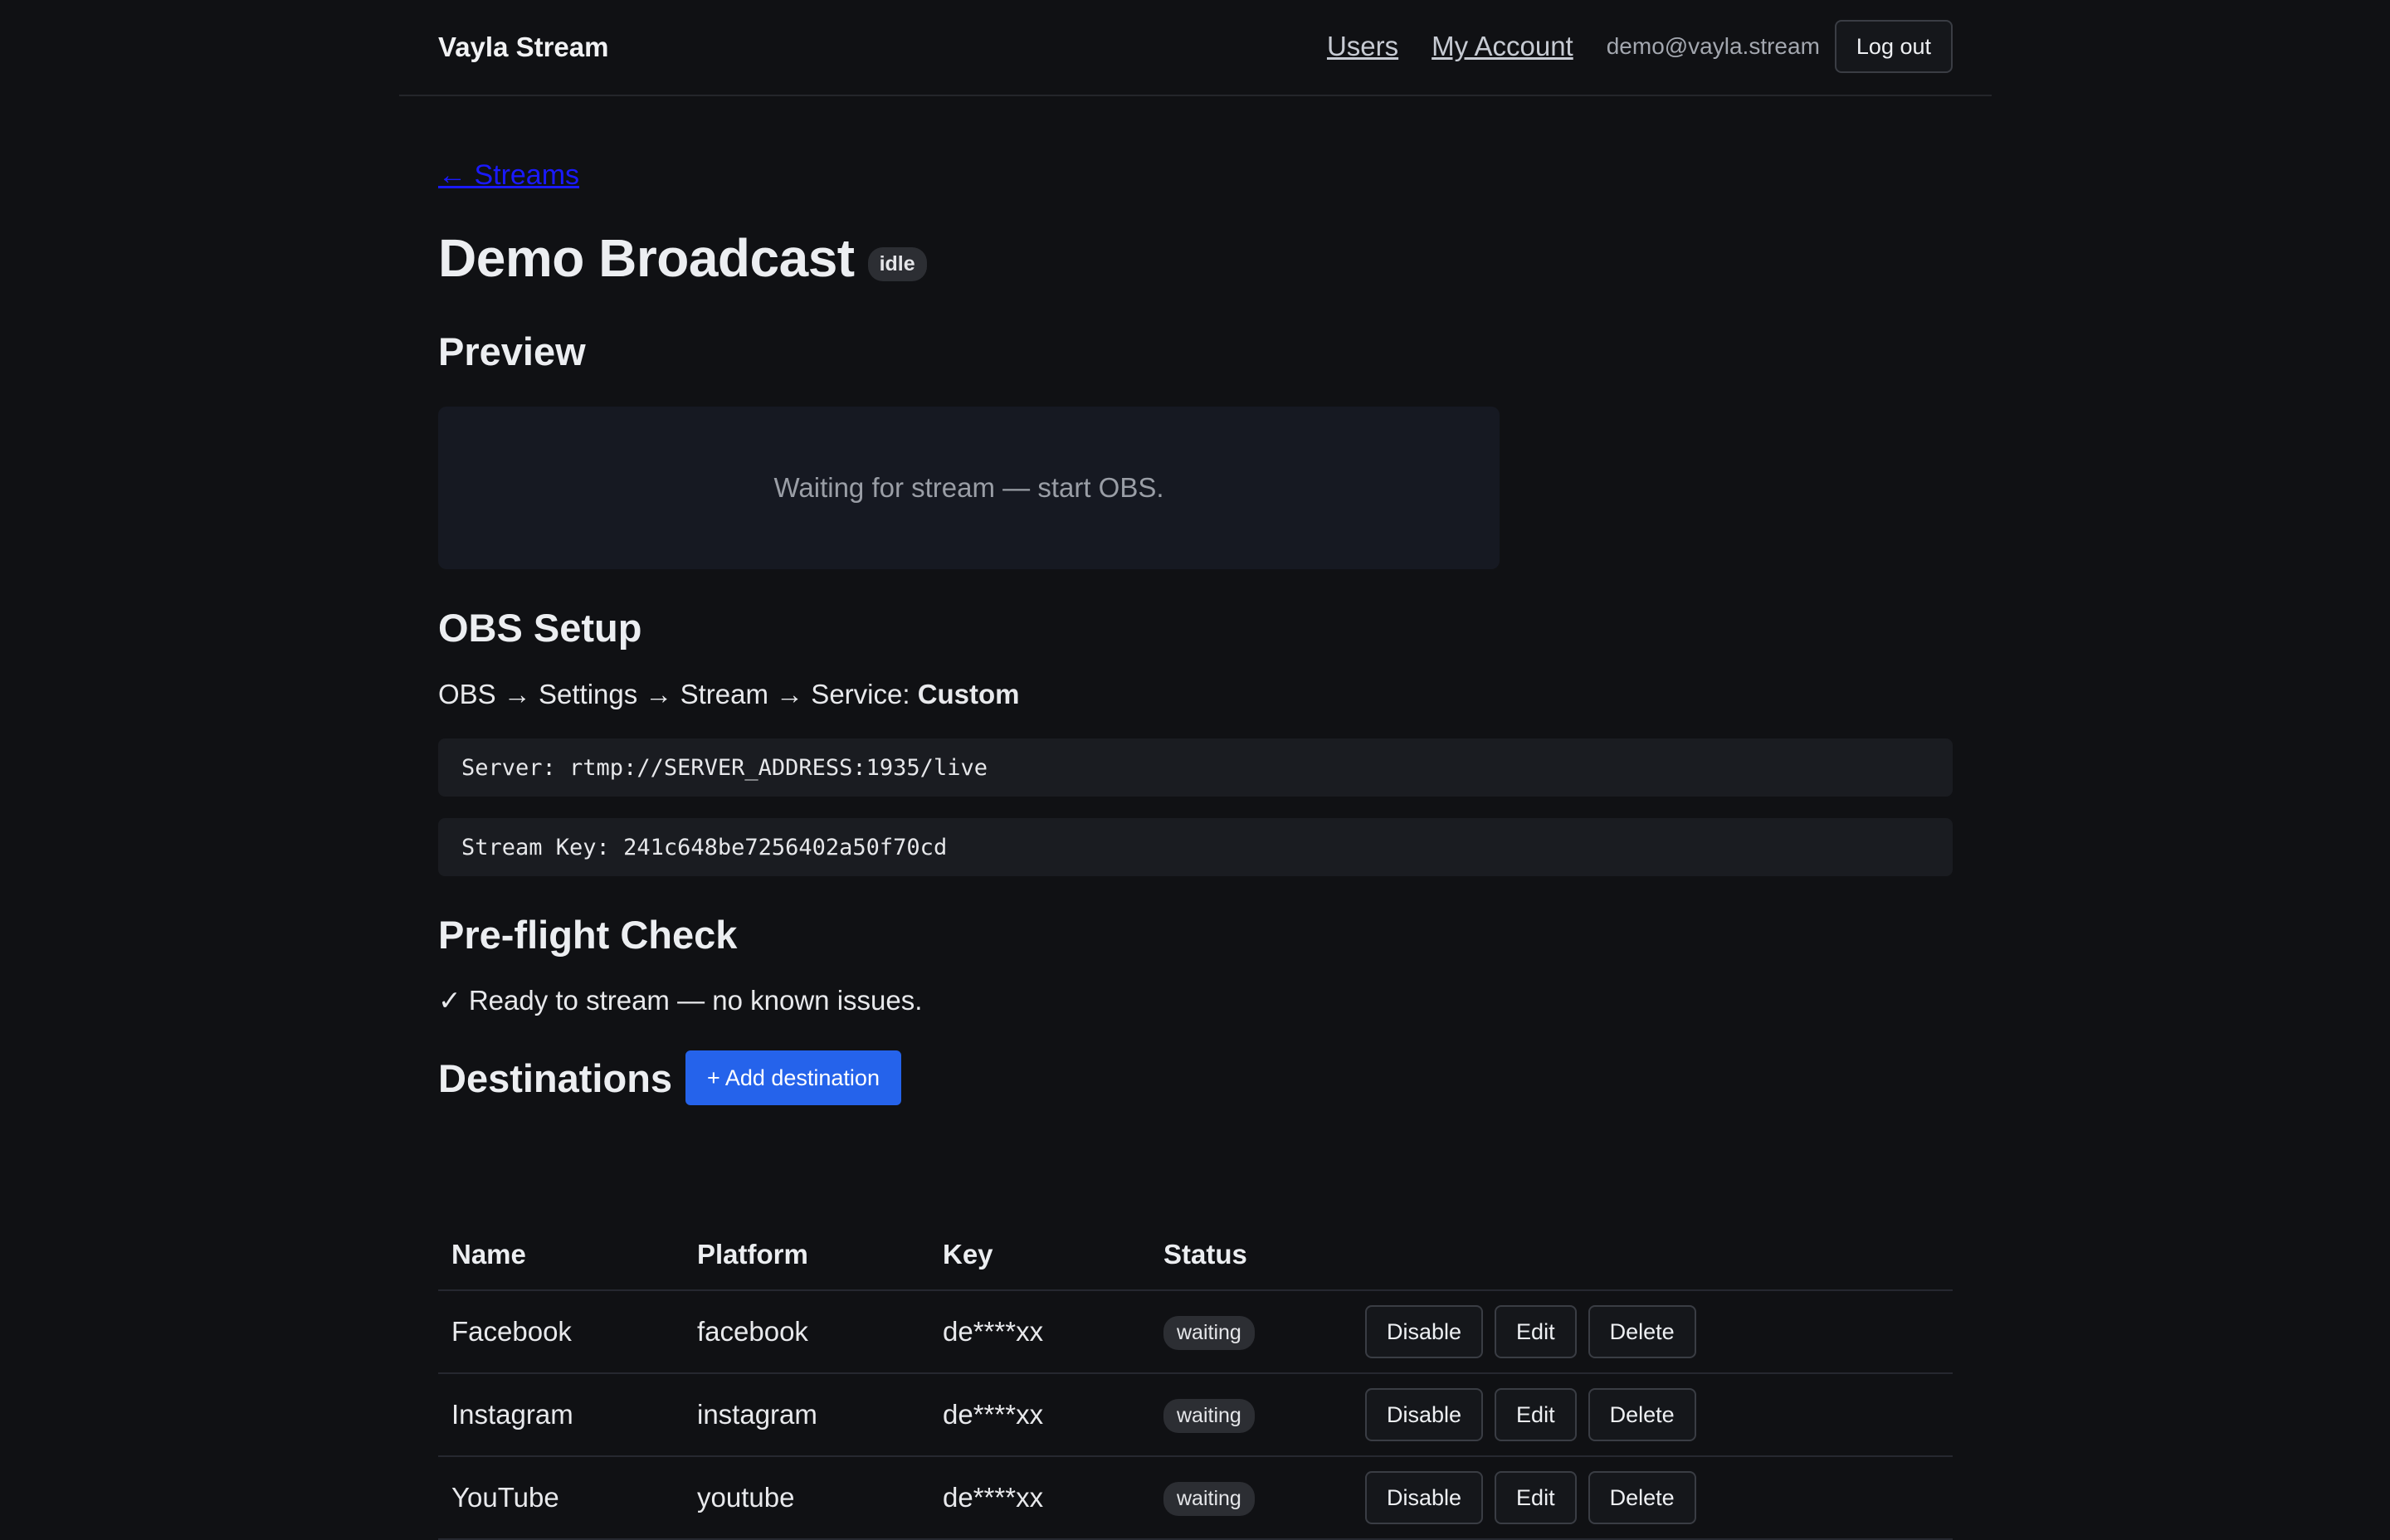  I want to click on obs-setup-heading: OBS Setup, so click(540, 628).